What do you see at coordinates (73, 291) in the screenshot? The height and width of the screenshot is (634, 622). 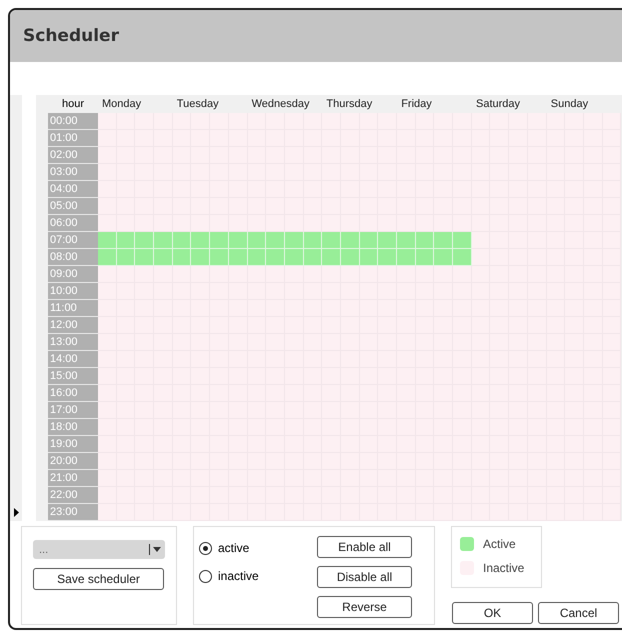 I see `hour-label: 10:00` at bounding box center [73, 291].